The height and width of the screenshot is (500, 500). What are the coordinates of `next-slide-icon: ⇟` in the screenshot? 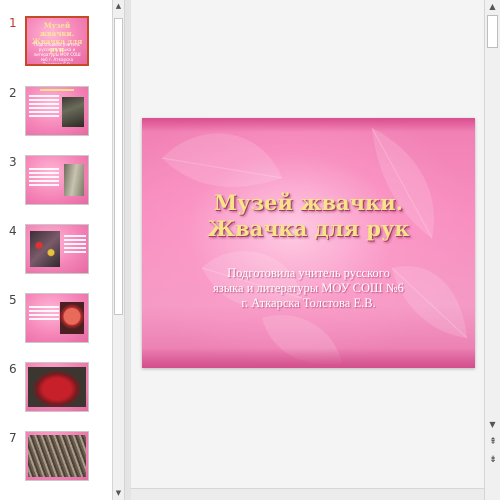 It's located at (493, 460).